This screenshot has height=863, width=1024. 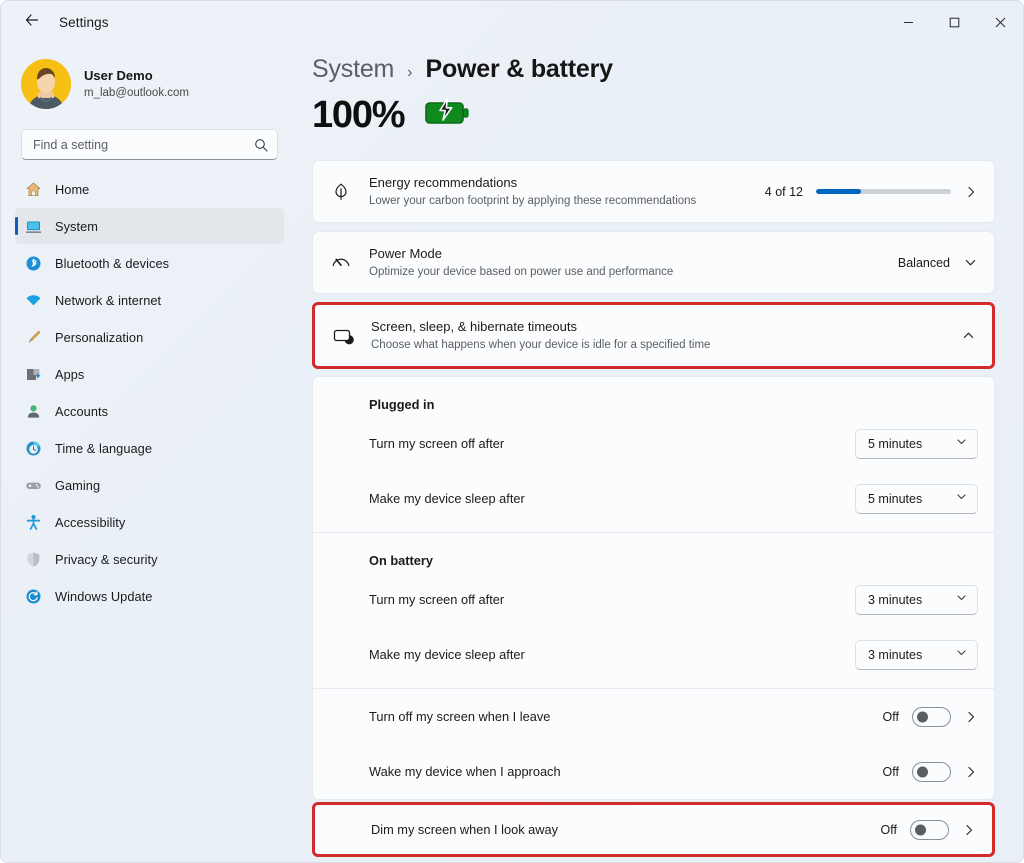 I want to click on sidebar-item-home: Home, so click(x=149, y=189).